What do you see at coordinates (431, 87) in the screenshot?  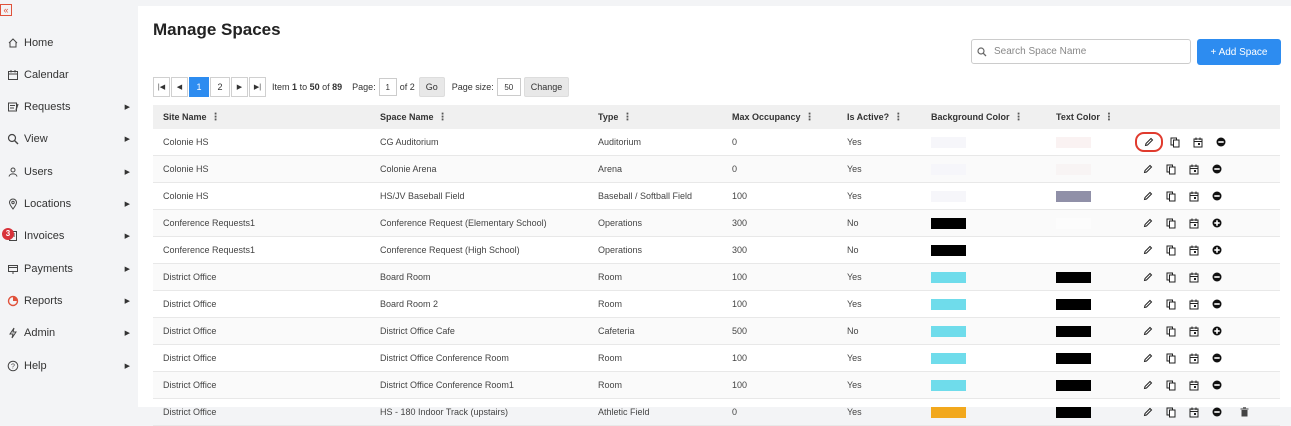 I see `go-button: Go` at bounding box center [431, 87].